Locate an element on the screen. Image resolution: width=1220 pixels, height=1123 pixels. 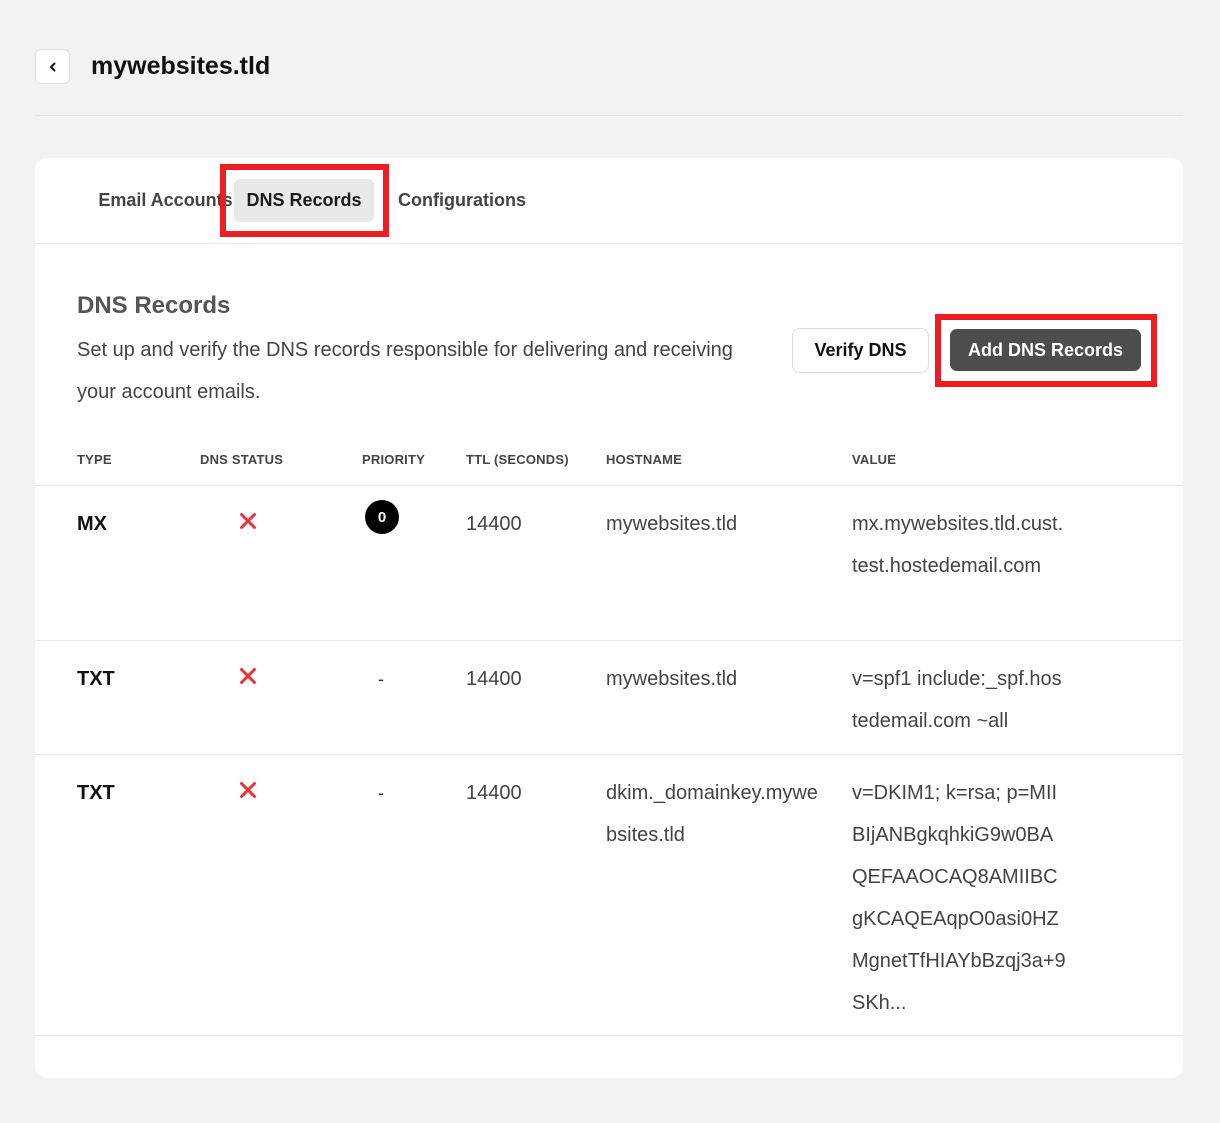
column-header-value: VALUE is located at coordinates (874, 459).